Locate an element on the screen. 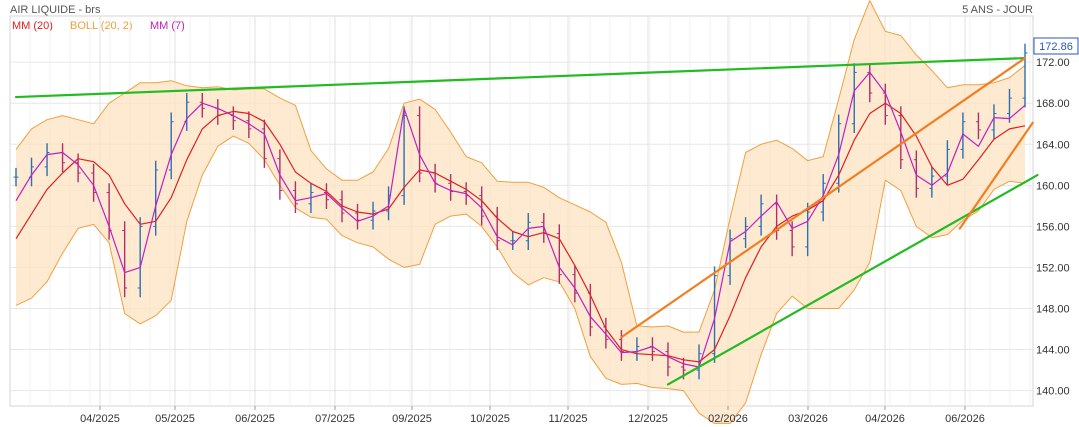  y-tick-label: 144.00 is located at coordinates (1053, 351).